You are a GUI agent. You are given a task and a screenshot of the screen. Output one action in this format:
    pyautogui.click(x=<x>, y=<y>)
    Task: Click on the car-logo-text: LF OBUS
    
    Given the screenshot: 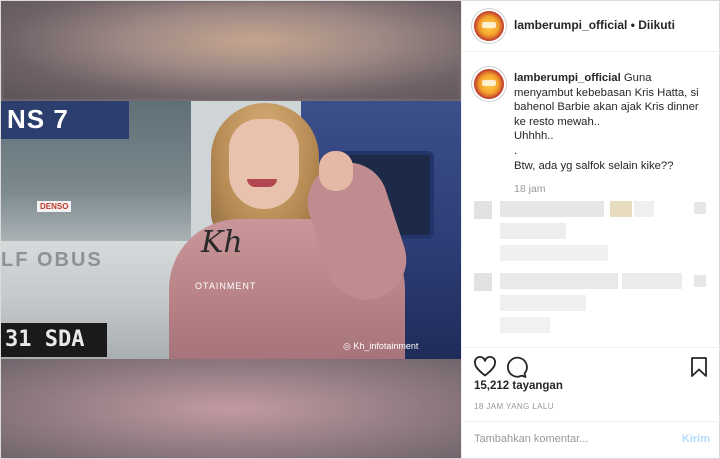 What is the action you would take?
    pyautogui.click(x=52, y=260)
    